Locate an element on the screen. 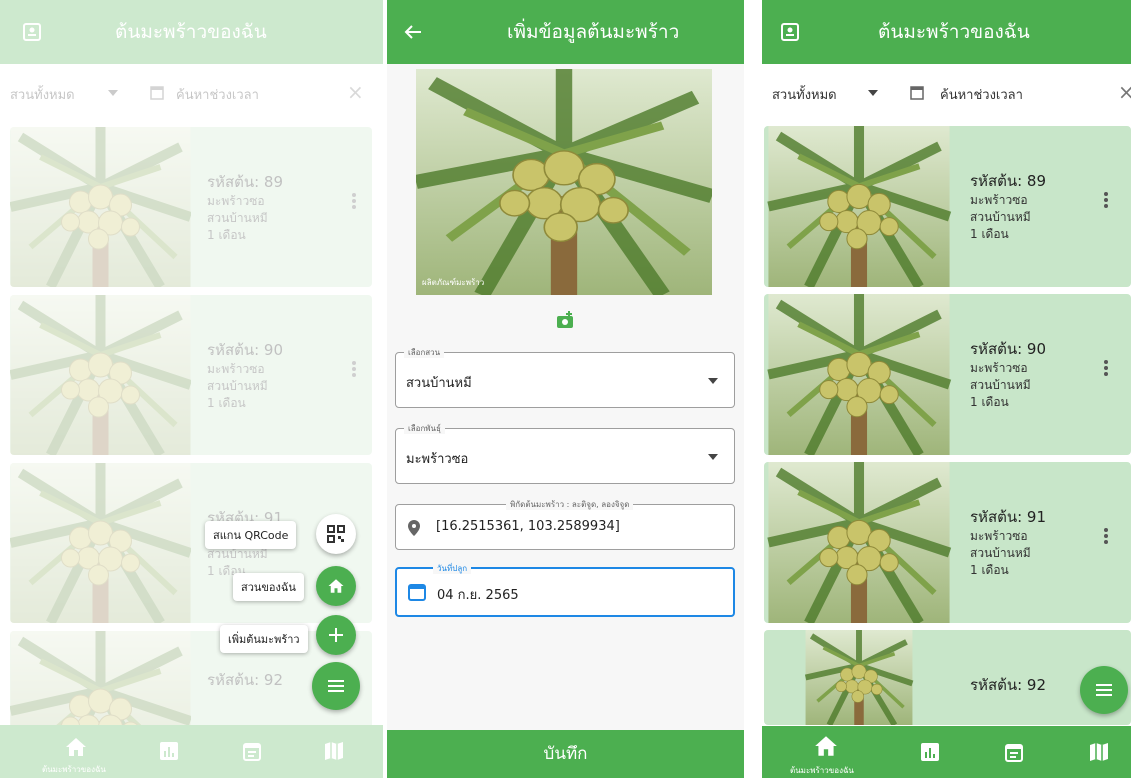  variety-select-label: เลือกพันธุ์ is located at coordinates (424, 428).